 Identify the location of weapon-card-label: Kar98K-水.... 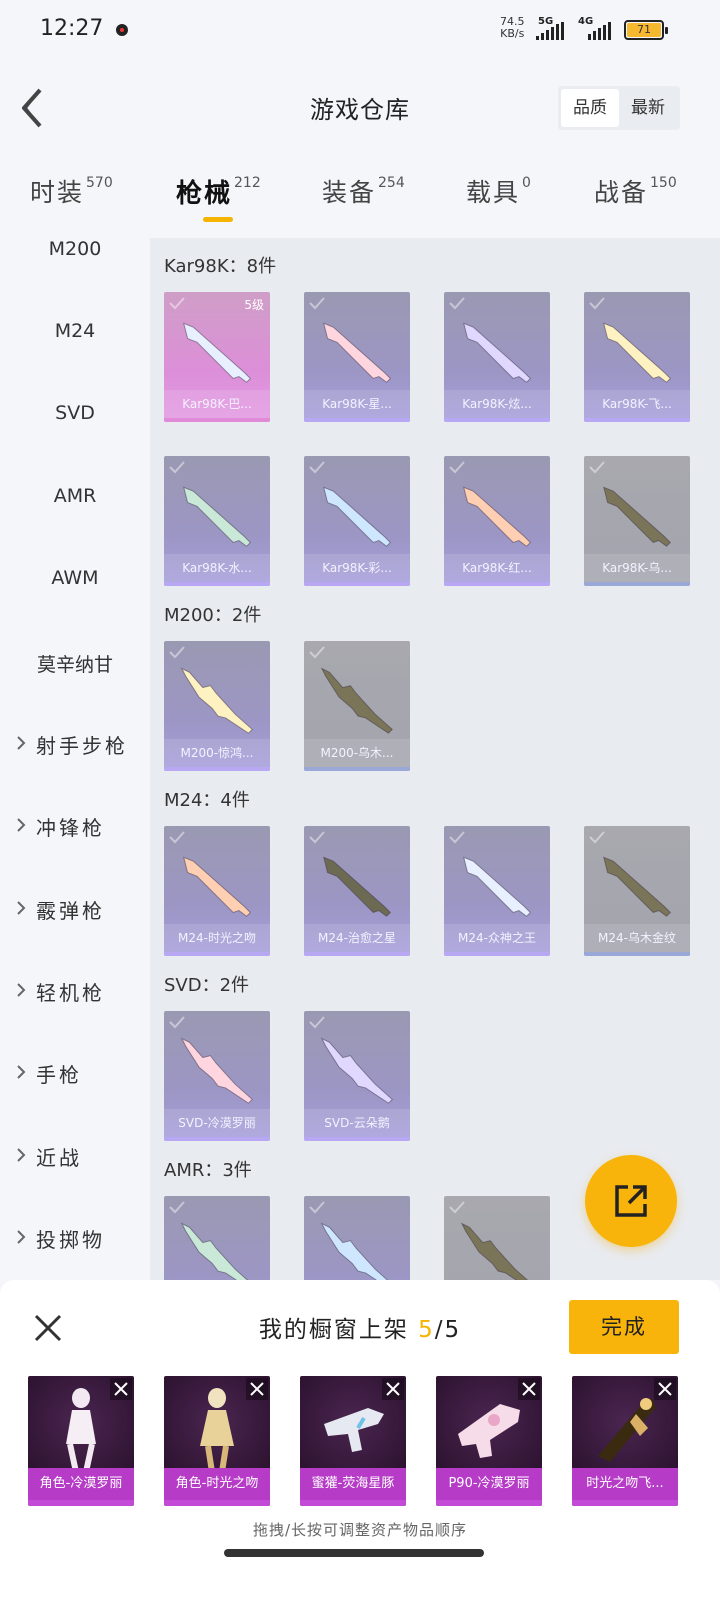
(217, 568).